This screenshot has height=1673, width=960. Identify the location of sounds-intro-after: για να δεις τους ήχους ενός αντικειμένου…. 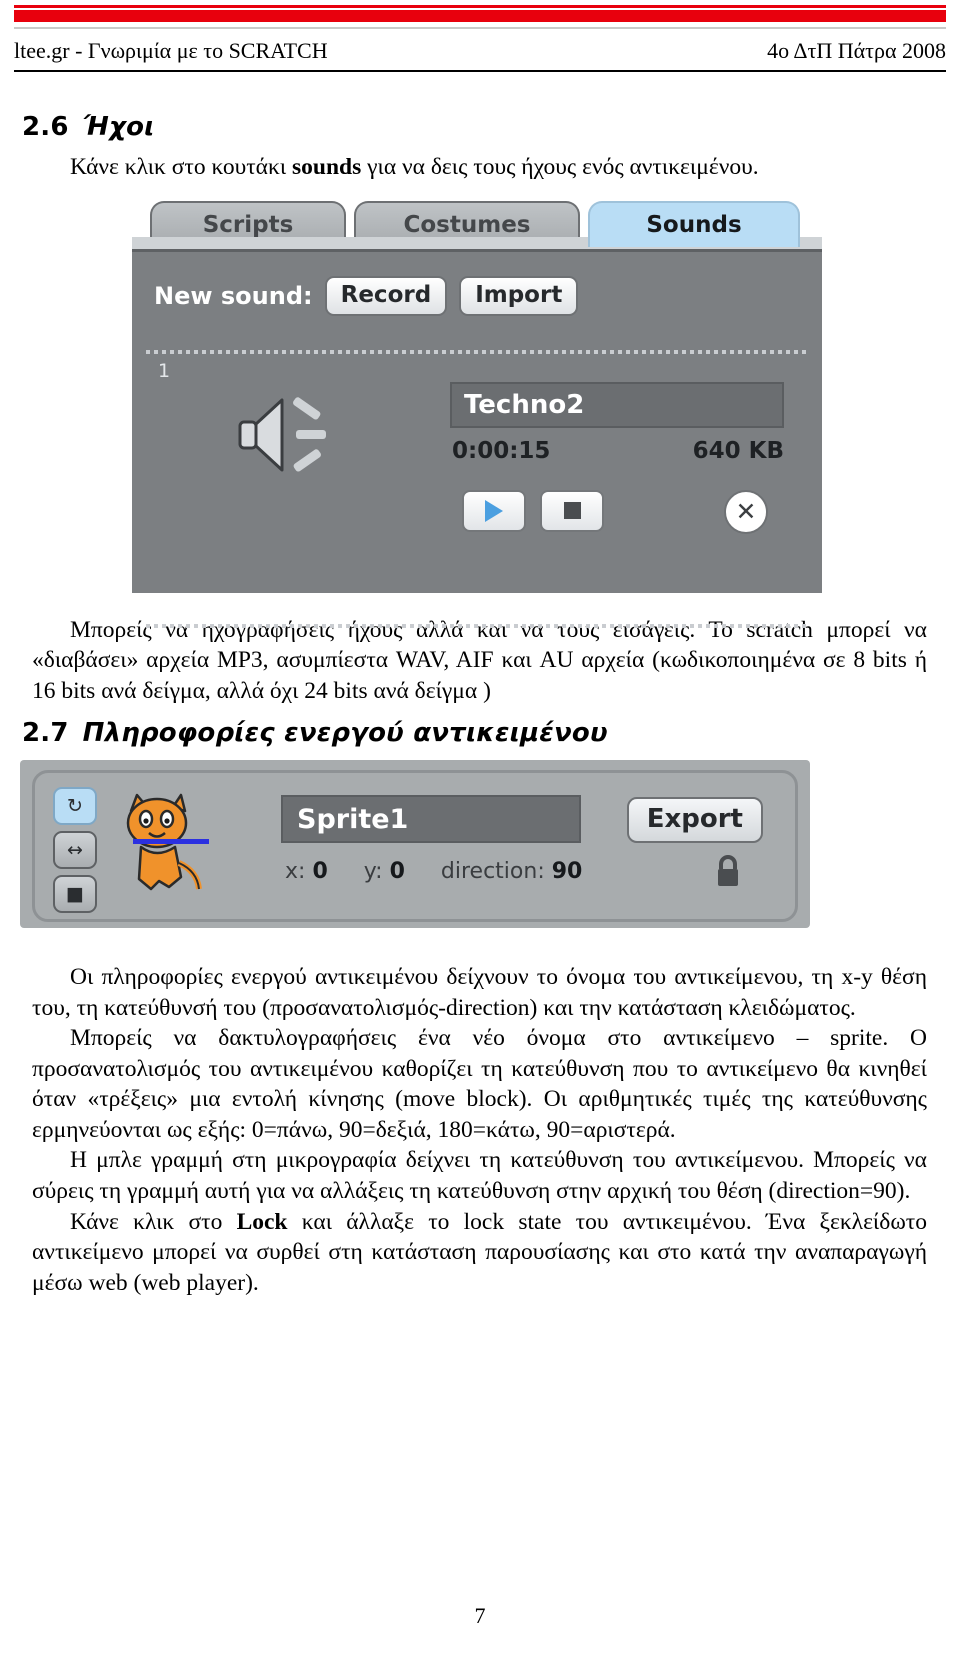
(560, 167).